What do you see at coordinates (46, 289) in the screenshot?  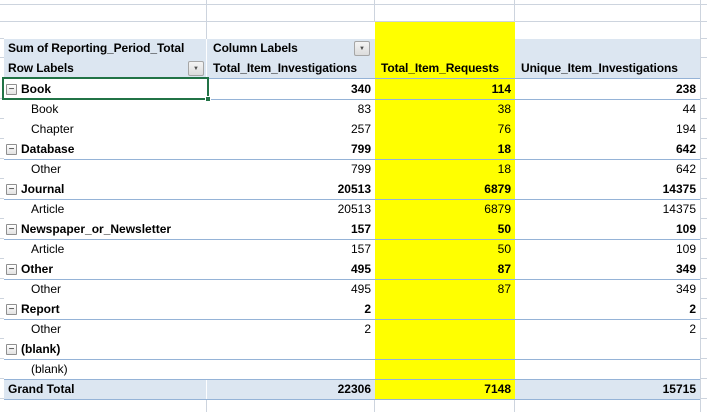 I see `row-label: Other` at bounding box center [46, 289].